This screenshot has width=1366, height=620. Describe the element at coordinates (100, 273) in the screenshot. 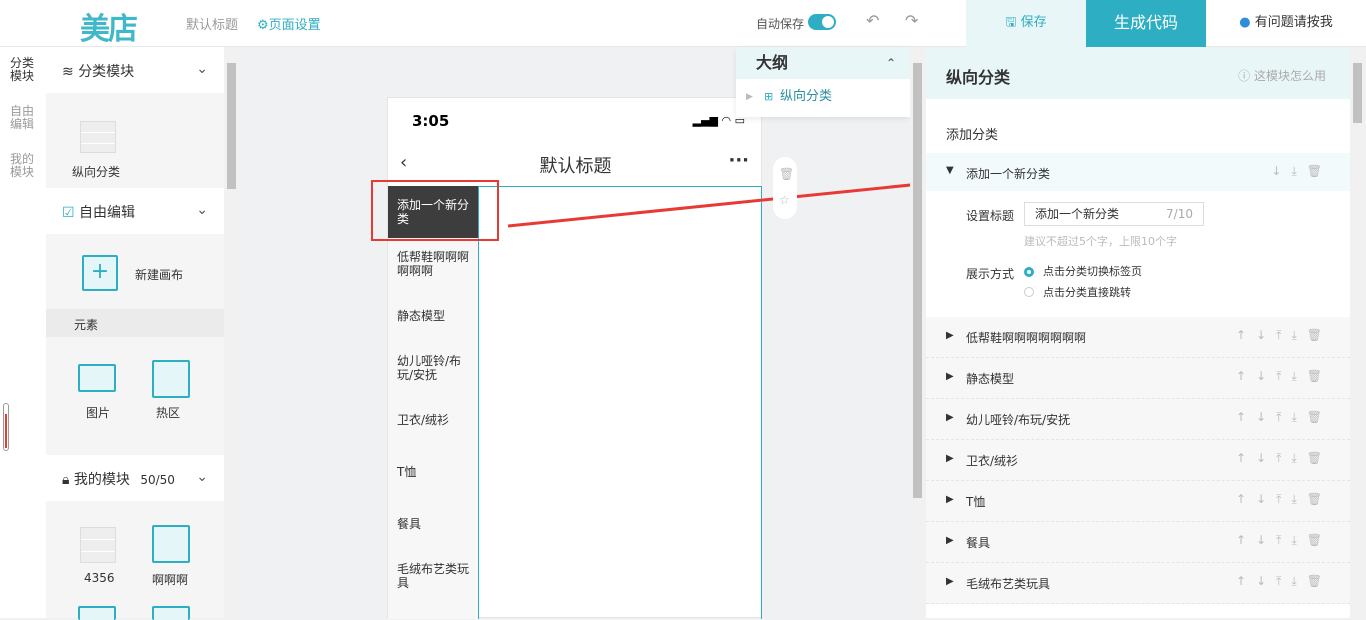

I see `plus-icon: +` at that location.